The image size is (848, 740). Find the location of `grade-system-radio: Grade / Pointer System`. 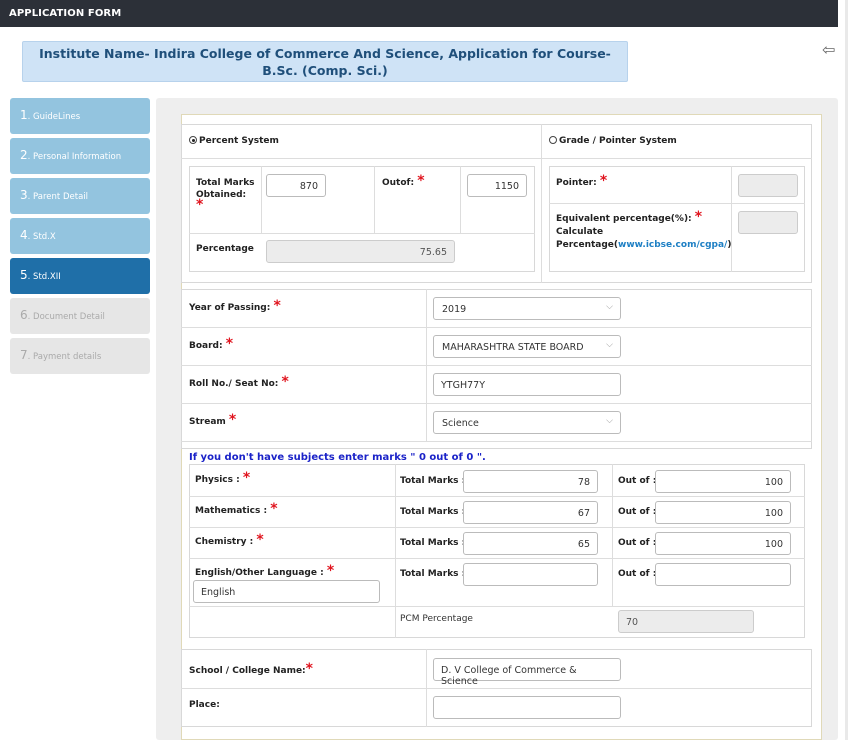

grade-system-radio: Grade / Pointer System is located at coordinates (613, 141).